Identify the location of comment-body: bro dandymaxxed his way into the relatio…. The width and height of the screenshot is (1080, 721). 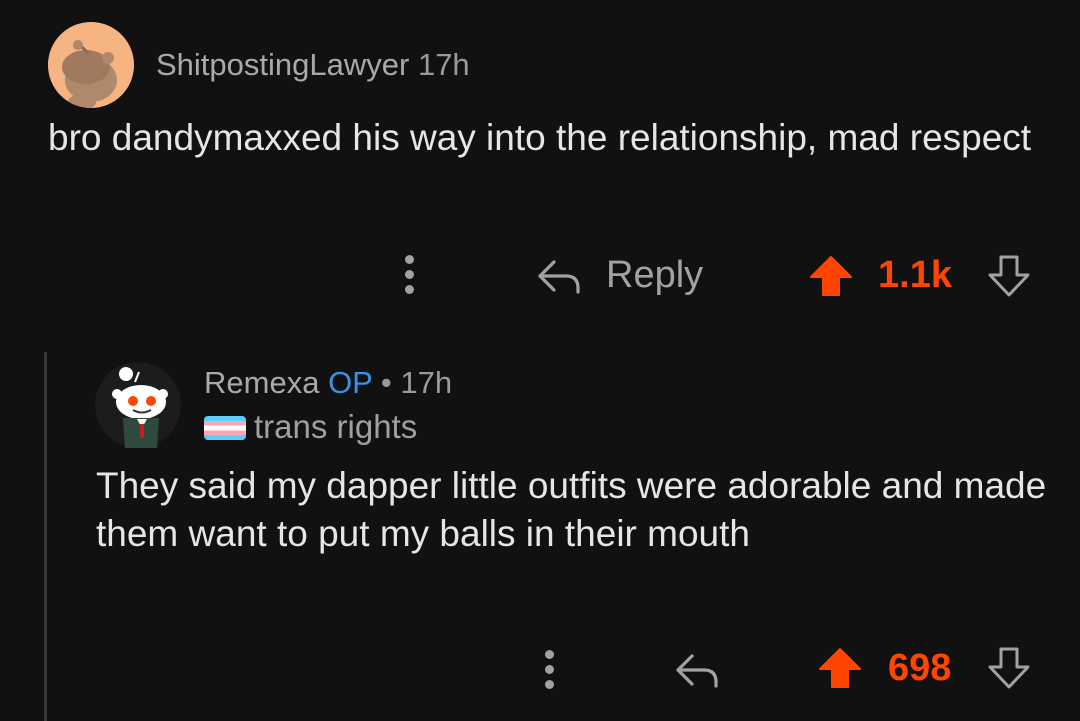
(540, 137).